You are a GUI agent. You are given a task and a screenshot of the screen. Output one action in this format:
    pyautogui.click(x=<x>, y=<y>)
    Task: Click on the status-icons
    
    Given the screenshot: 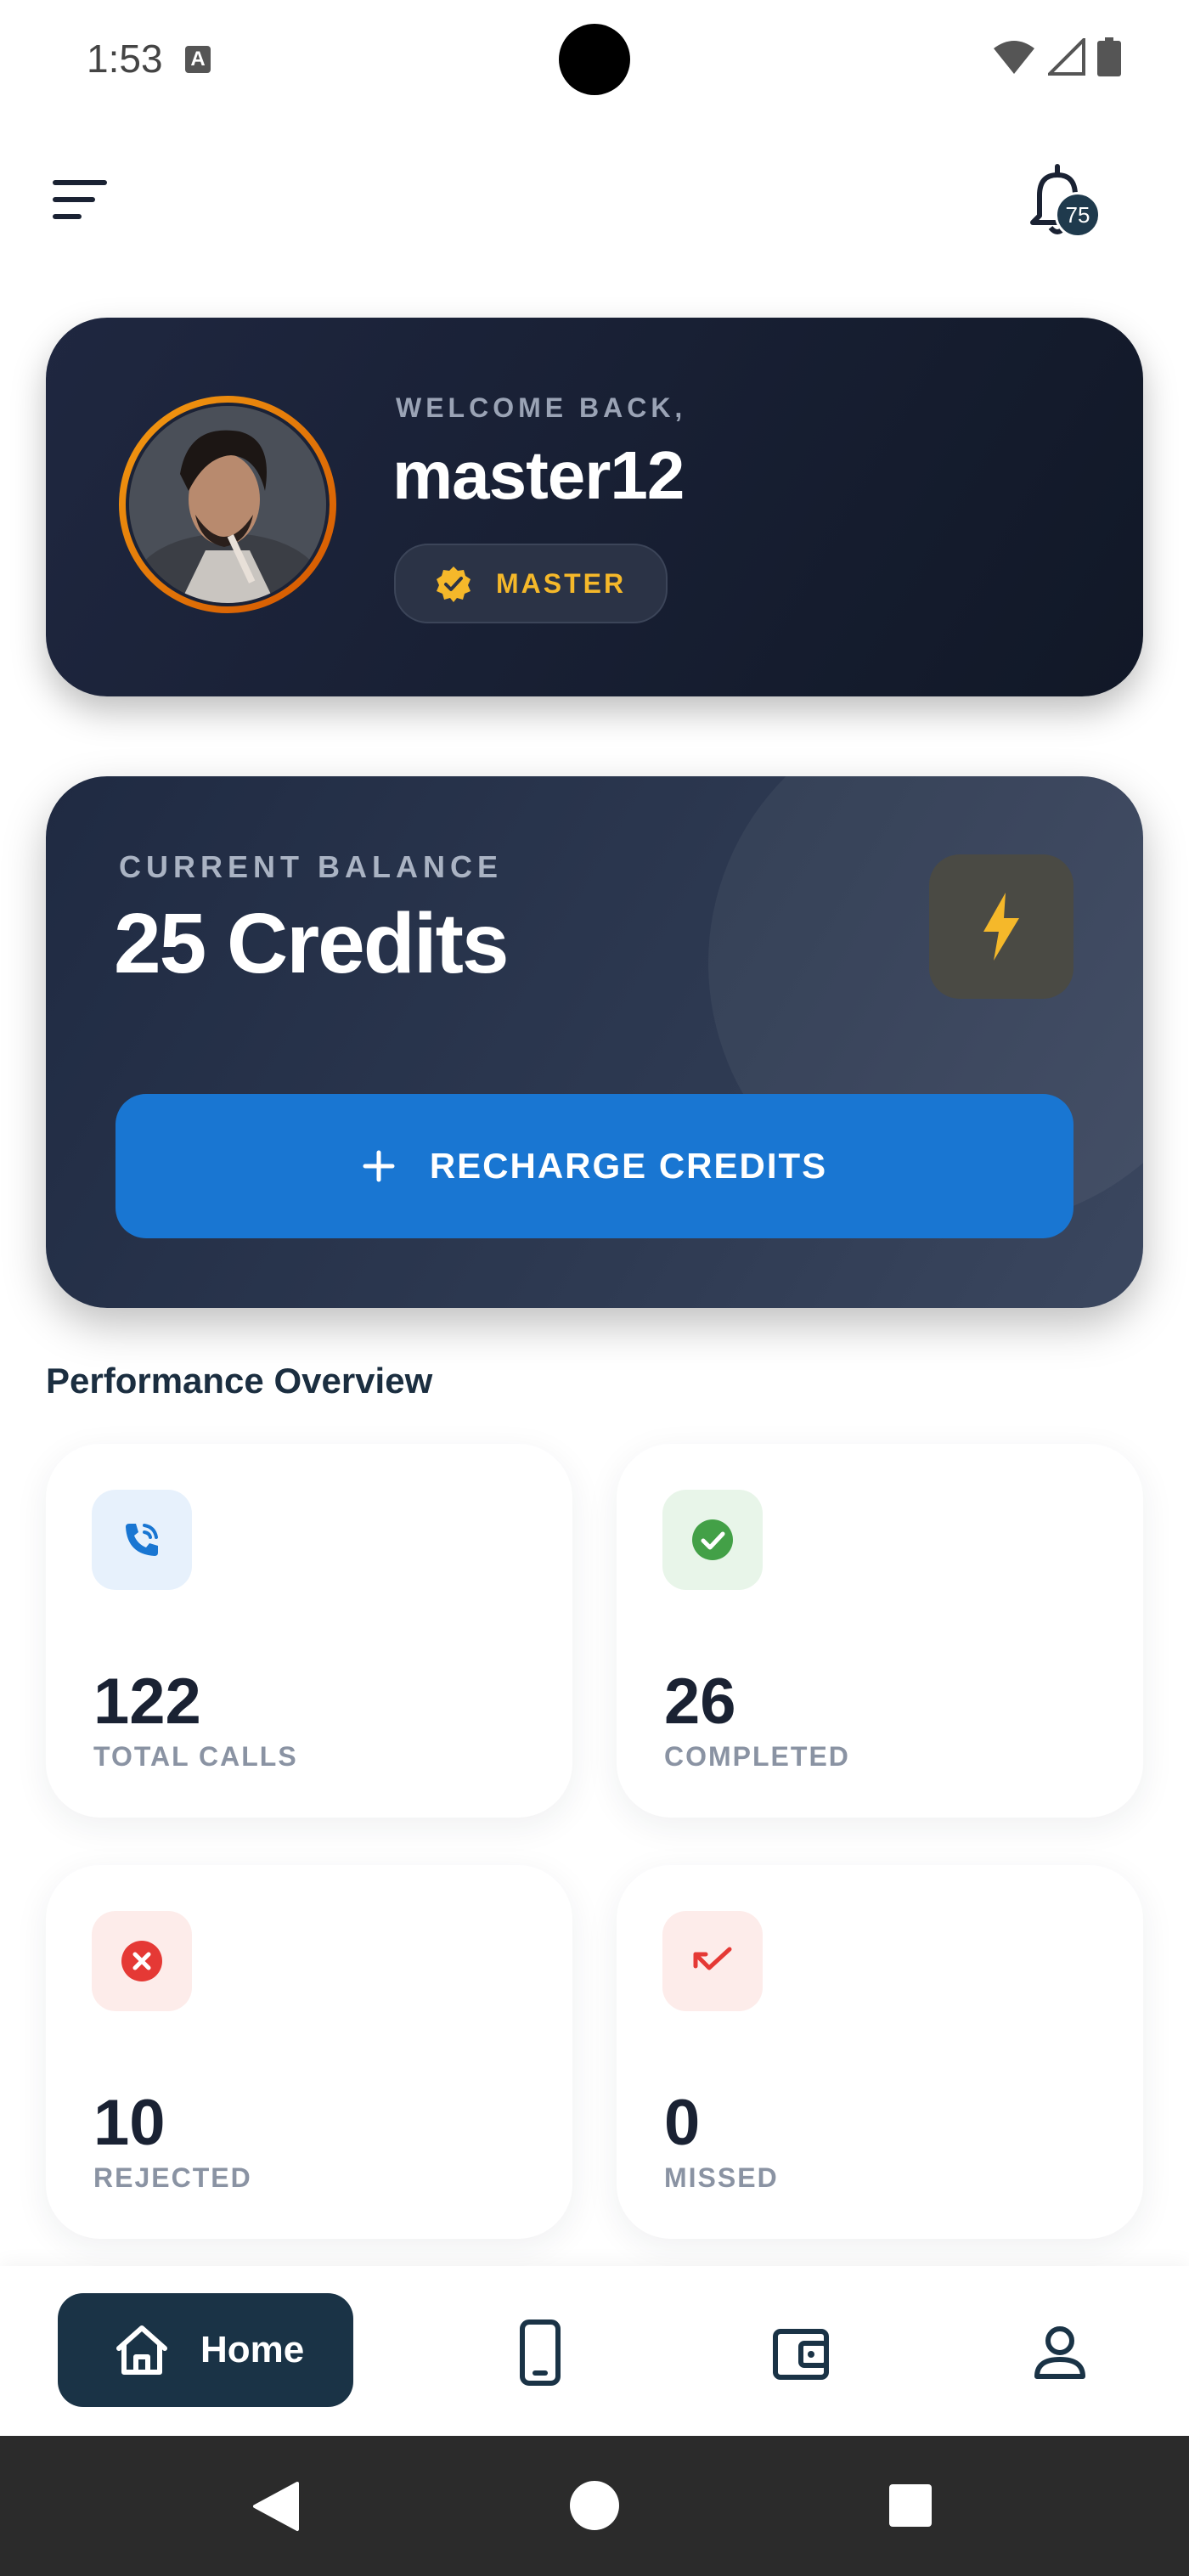 What is the action you would take?
    pyautogui.click(x=1056, y=56)
    